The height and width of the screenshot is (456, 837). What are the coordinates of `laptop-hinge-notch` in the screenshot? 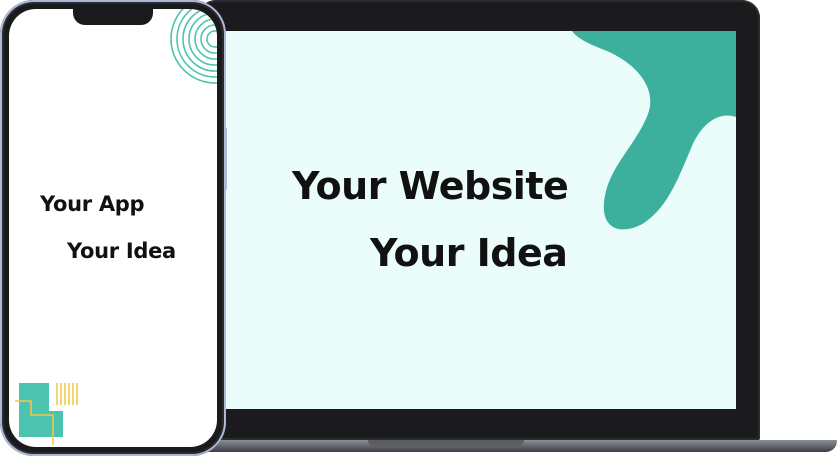 It's located at (446, 443).